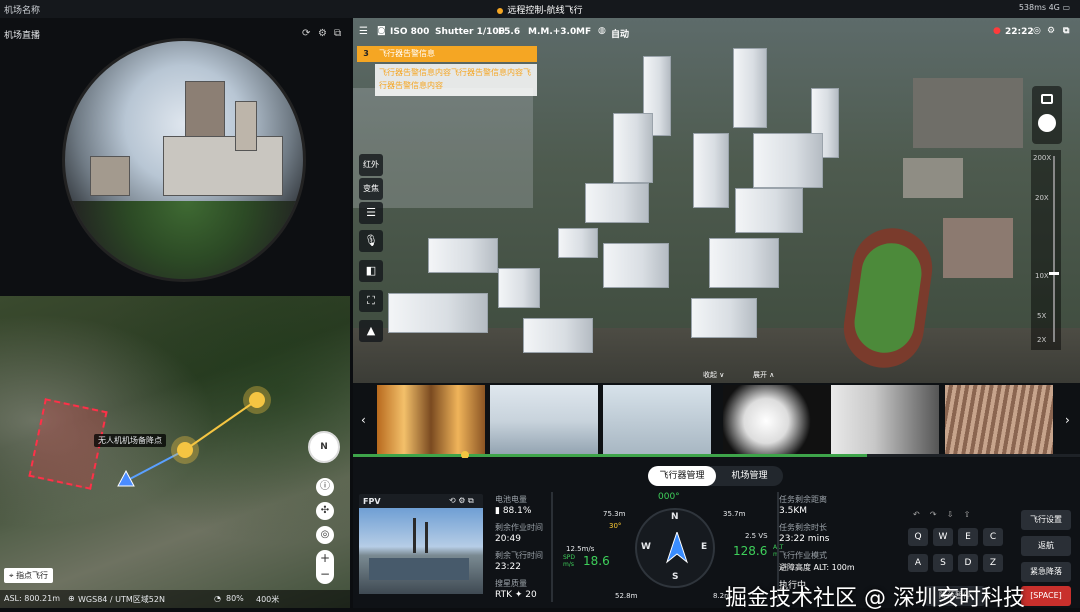  What do you see at coordinates (516, 595) in the screenshot?
I see `signal-value: RTK ✦ 20` at bounding box center [516, 595].